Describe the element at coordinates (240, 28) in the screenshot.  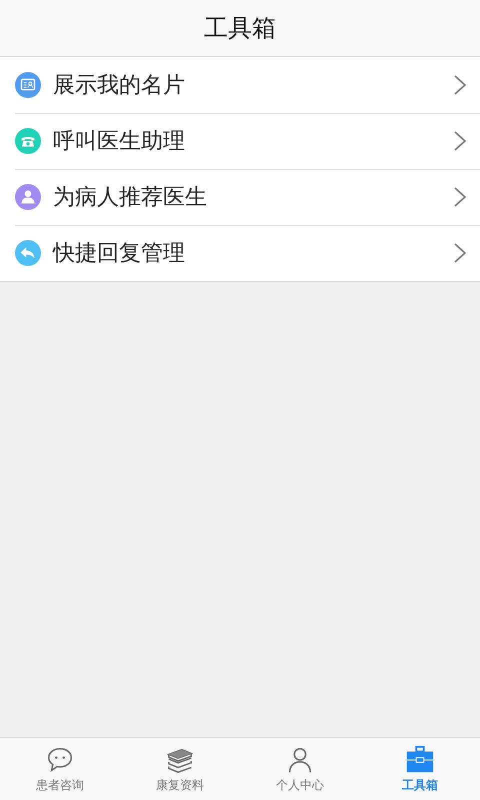
I see `page-title: 工具箱` at that location.